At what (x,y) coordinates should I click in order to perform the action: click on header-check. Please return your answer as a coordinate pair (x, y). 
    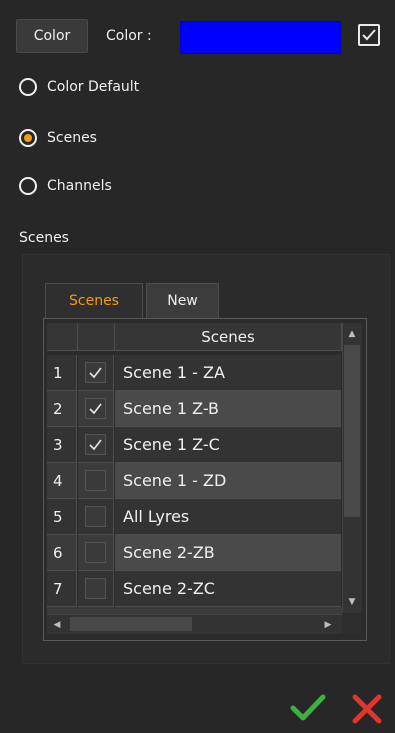
    Looking at the image, I should click on (96, 337).